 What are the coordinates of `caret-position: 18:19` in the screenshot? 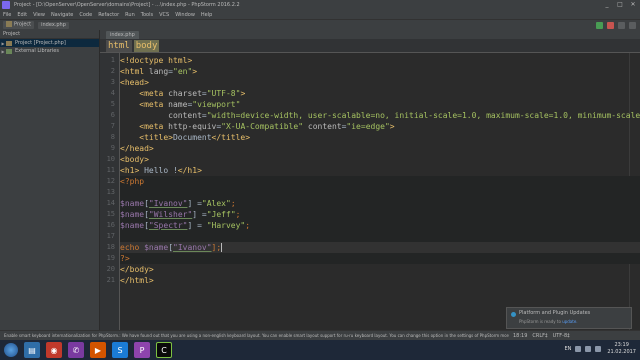 It's located at (520, 336).